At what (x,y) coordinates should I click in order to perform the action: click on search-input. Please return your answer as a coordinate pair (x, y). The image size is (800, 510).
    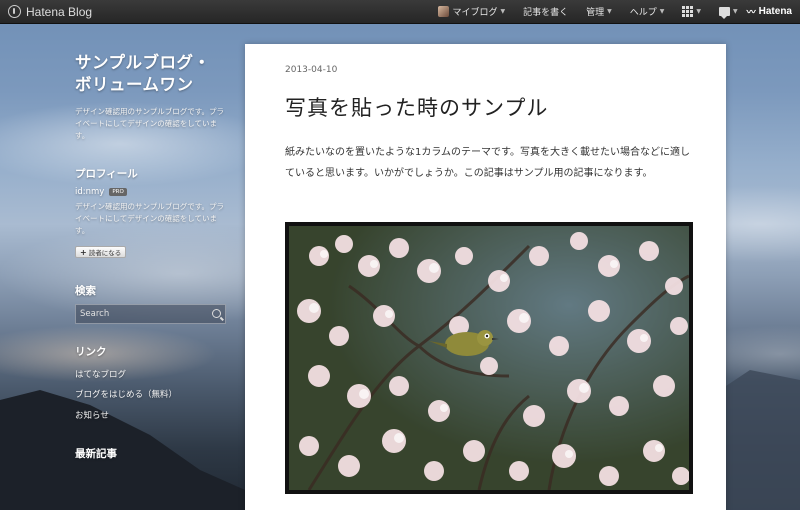
    Looking at the image, I should click on (146, 313).